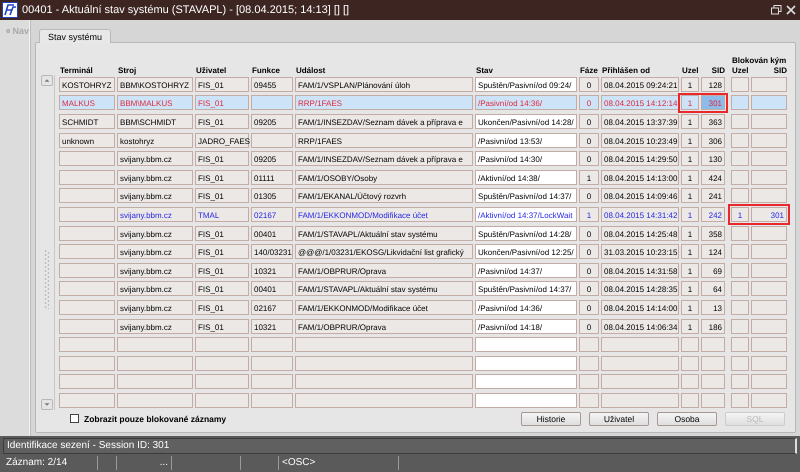 The height and width of the screenshot is (472, 800). Describe the element at coordinates (640, 121) in the screenshot. I see `table-cell: 08.04.2015 13:37:39` at that location.